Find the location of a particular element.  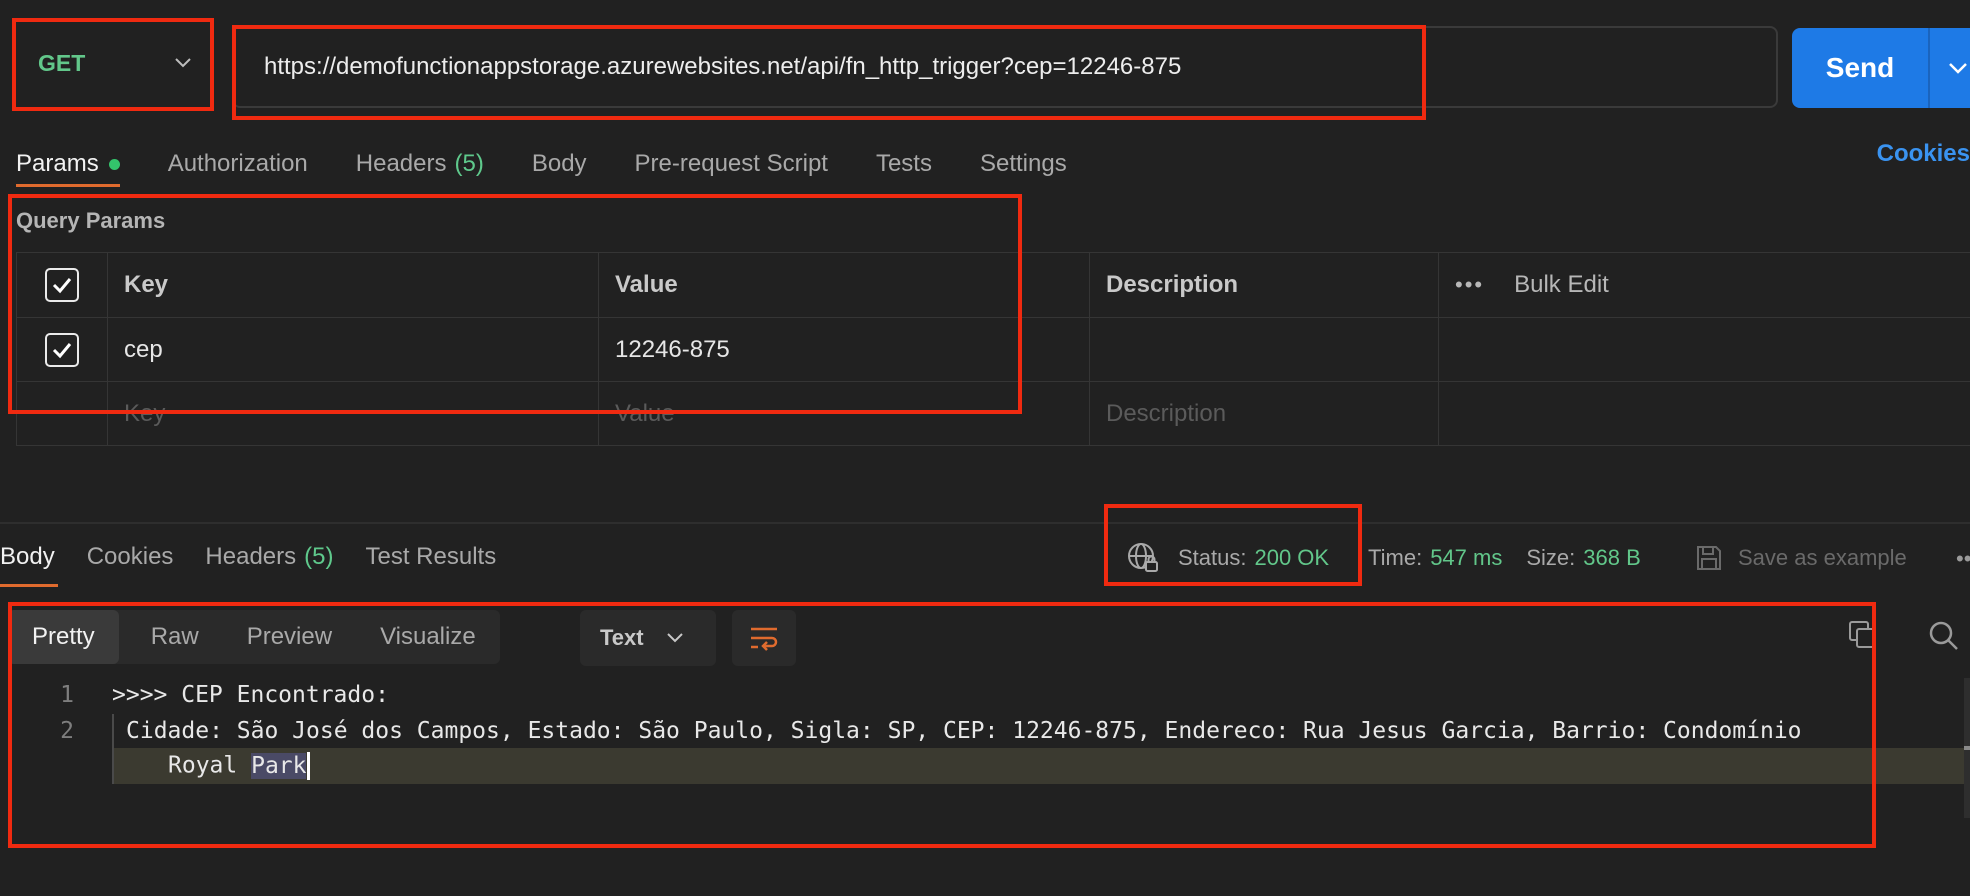

row-checkbox-cell is located at coordinates (62, 349).